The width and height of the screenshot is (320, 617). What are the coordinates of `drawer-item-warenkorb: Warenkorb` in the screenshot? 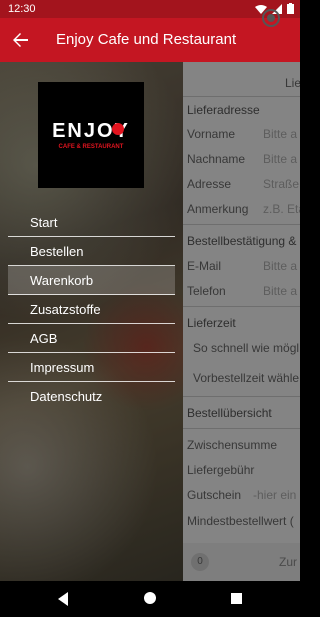 It's located at (91, 280).